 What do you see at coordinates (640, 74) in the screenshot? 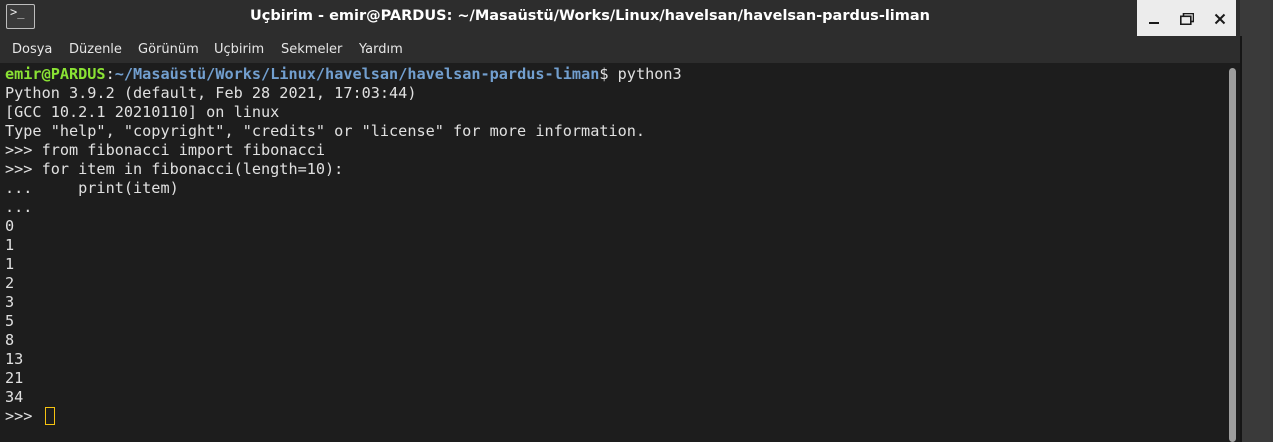
I see `prompt-command: $ python3` at bounding box center [640, 74].